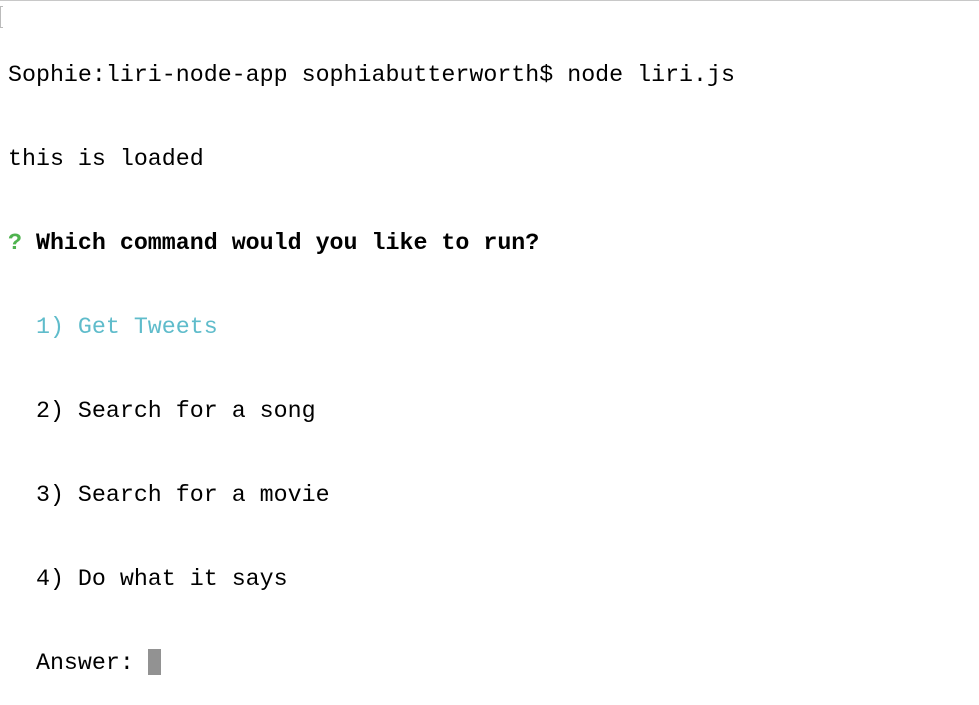 The height and width of the screenshot is (705, 979). Describe the element at coordinates (106, 159) in the screenshot. I see `output-line: this is loaded` at that location.